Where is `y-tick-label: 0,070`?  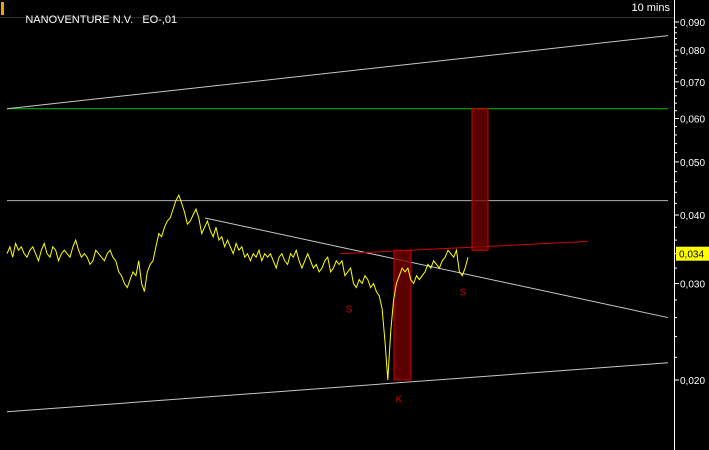
y-tick-label: 0,070 is located at coordinates (692, 83).